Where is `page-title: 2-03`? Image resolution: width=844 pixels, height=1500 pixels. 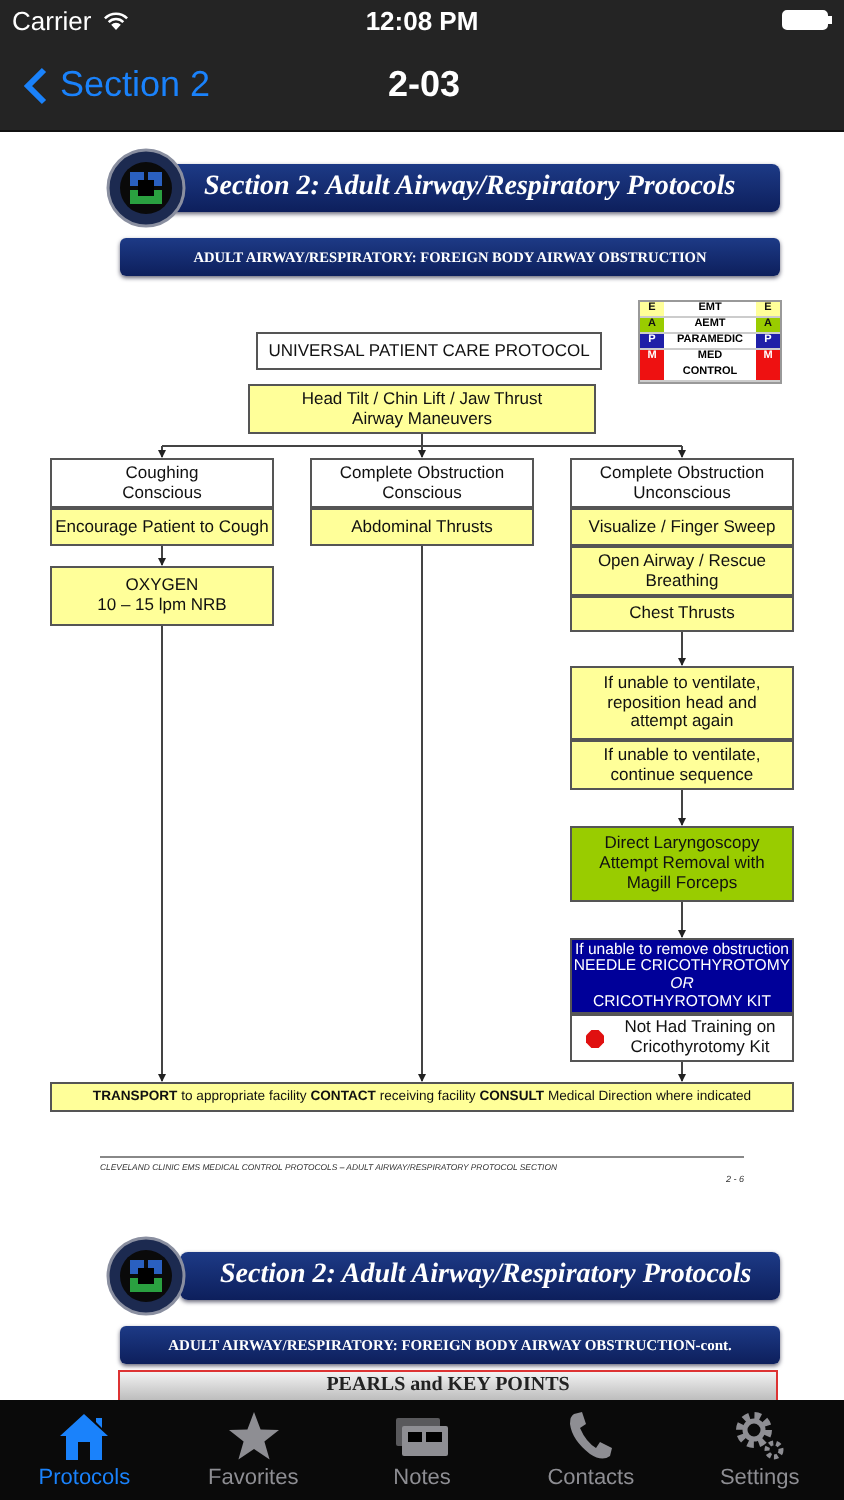 page-title: 2-03 is located at coordinates (424, 85).